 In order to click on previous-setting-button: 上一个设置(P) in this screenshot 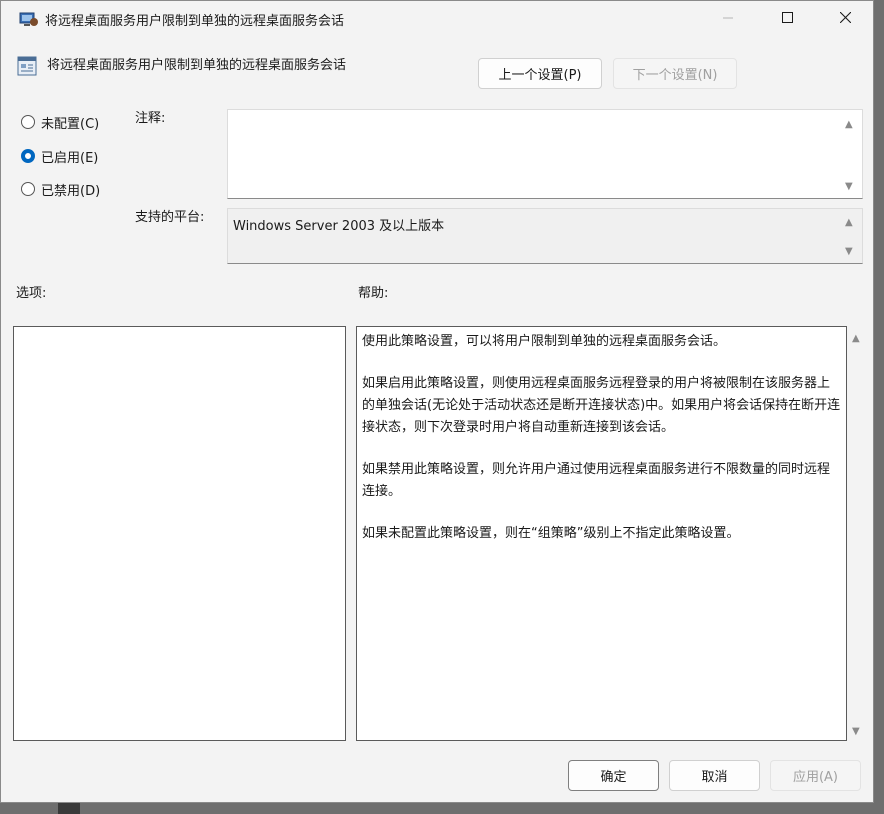, I will do `click(540, 73)`.